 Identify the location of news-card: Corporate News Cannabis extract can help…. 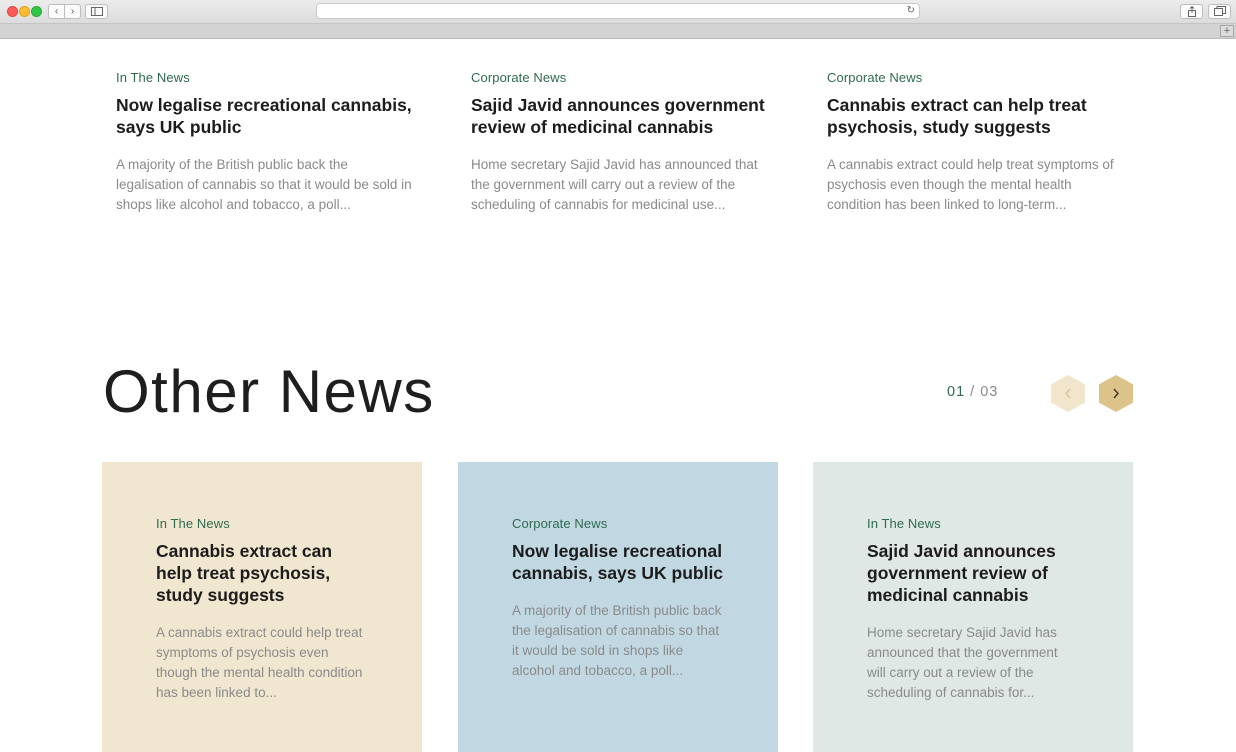
(977, 142).